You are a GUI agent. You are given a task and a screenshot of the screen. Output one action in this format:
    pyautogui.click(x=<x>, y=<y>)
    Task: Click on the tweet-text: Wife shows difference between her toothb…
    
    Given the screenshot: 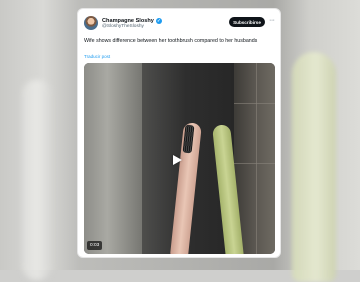 What is the action you would take?
    pyautogui.click(x=171, y=41)
    